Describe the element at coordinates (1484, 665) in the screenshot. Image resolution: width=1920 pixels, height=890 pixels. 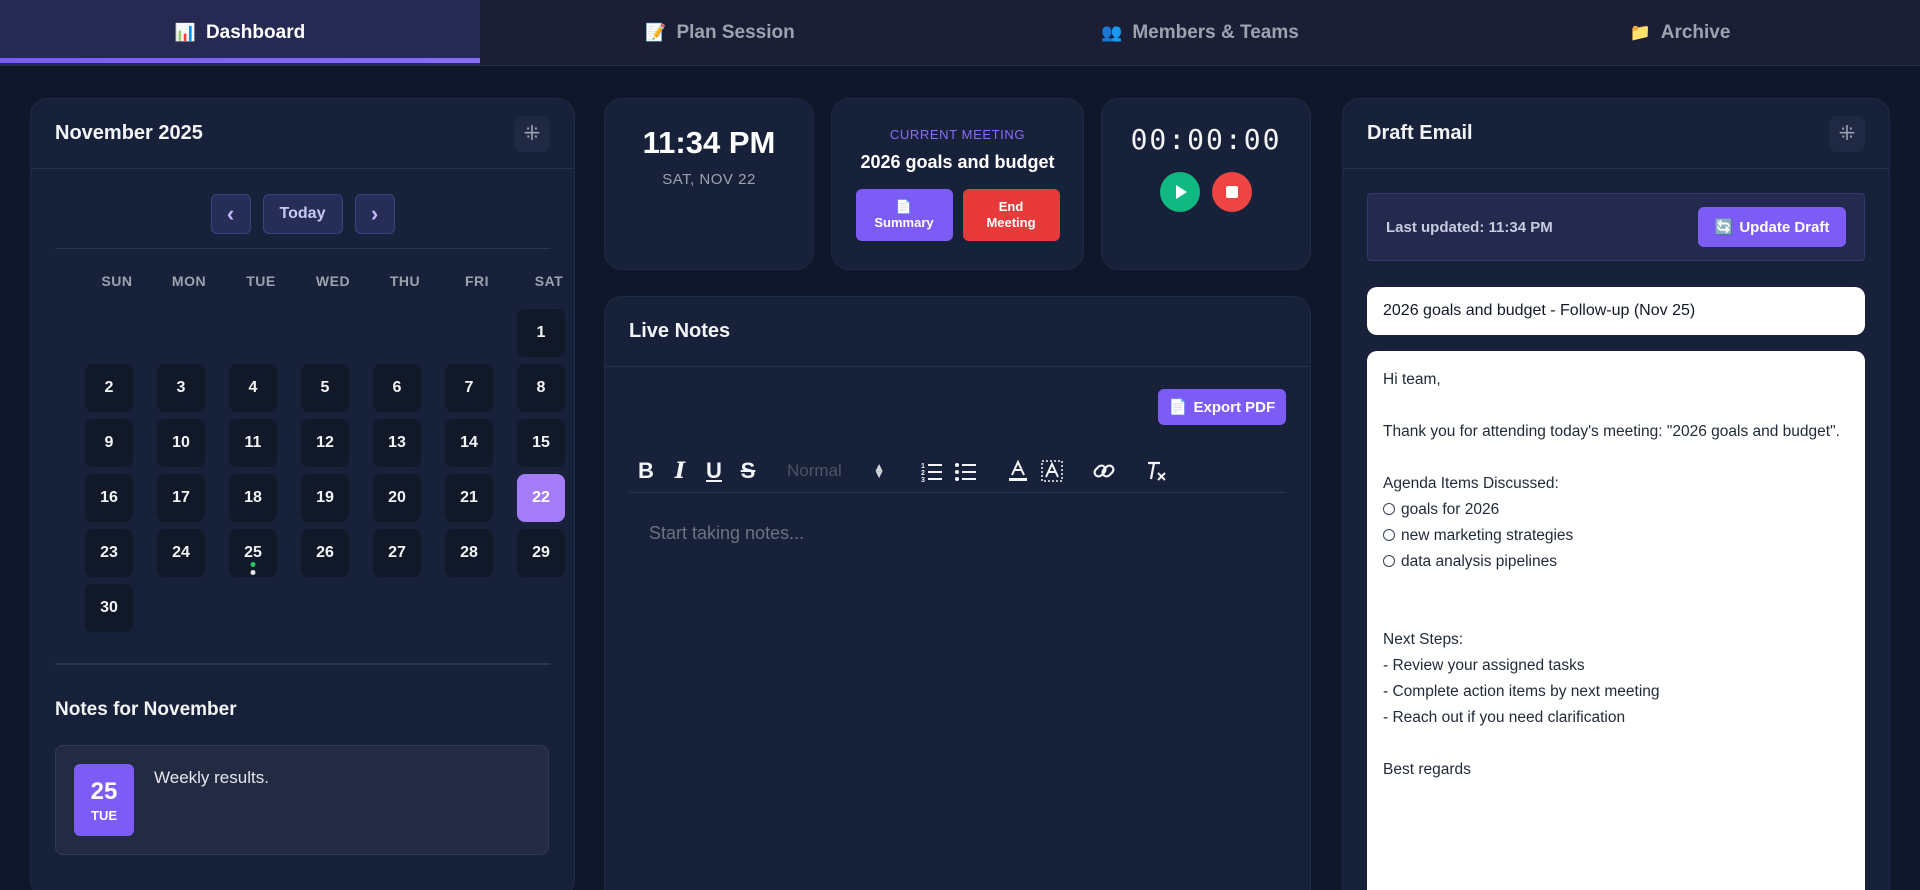
I see `next-step-item: - Review your assigned tasks` at that location.